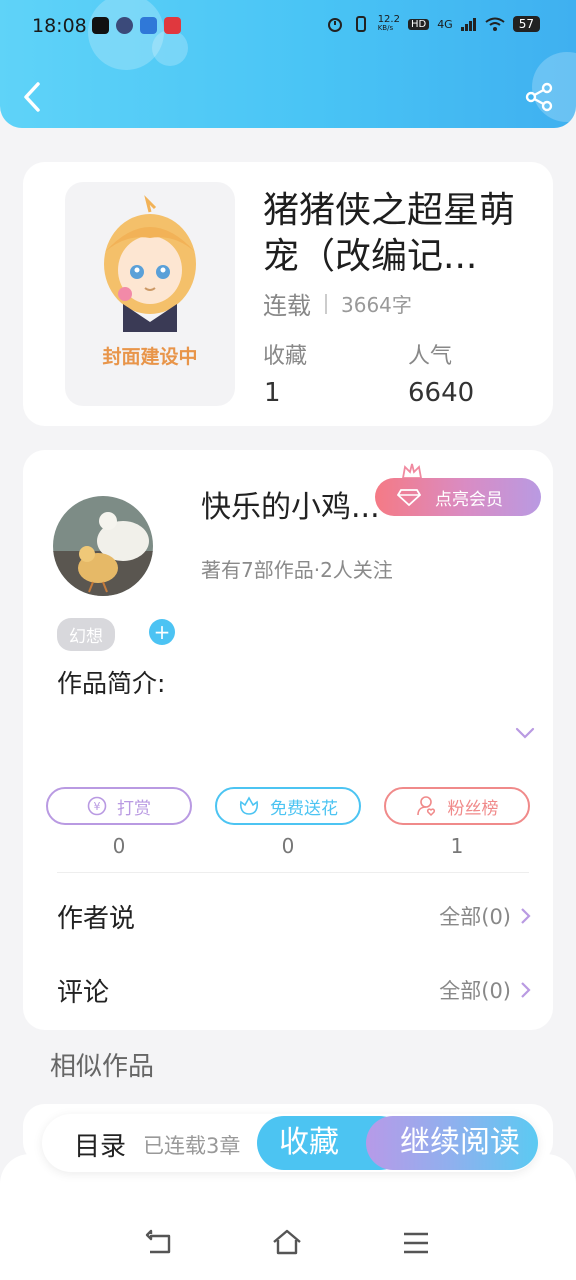 Image resolution: width=576 pixels, height=1280 pixels. What do you see at coordinates (495, 24) in the screenshot?
I see `wifi-icon` at bounding box center [495, 24].